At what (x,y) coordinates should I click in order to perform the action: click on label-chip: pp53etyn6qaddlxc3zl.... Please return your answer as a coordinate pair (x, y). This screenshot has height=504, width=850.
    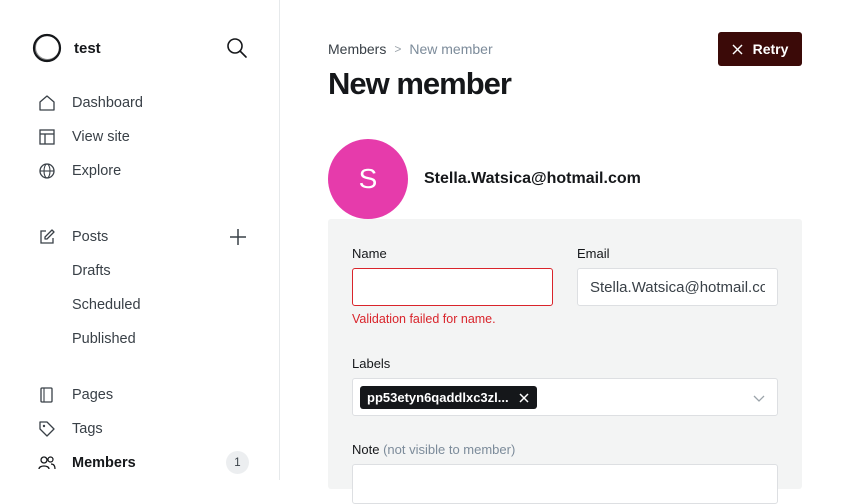
    Looking at the image, I should click on (448, 397).